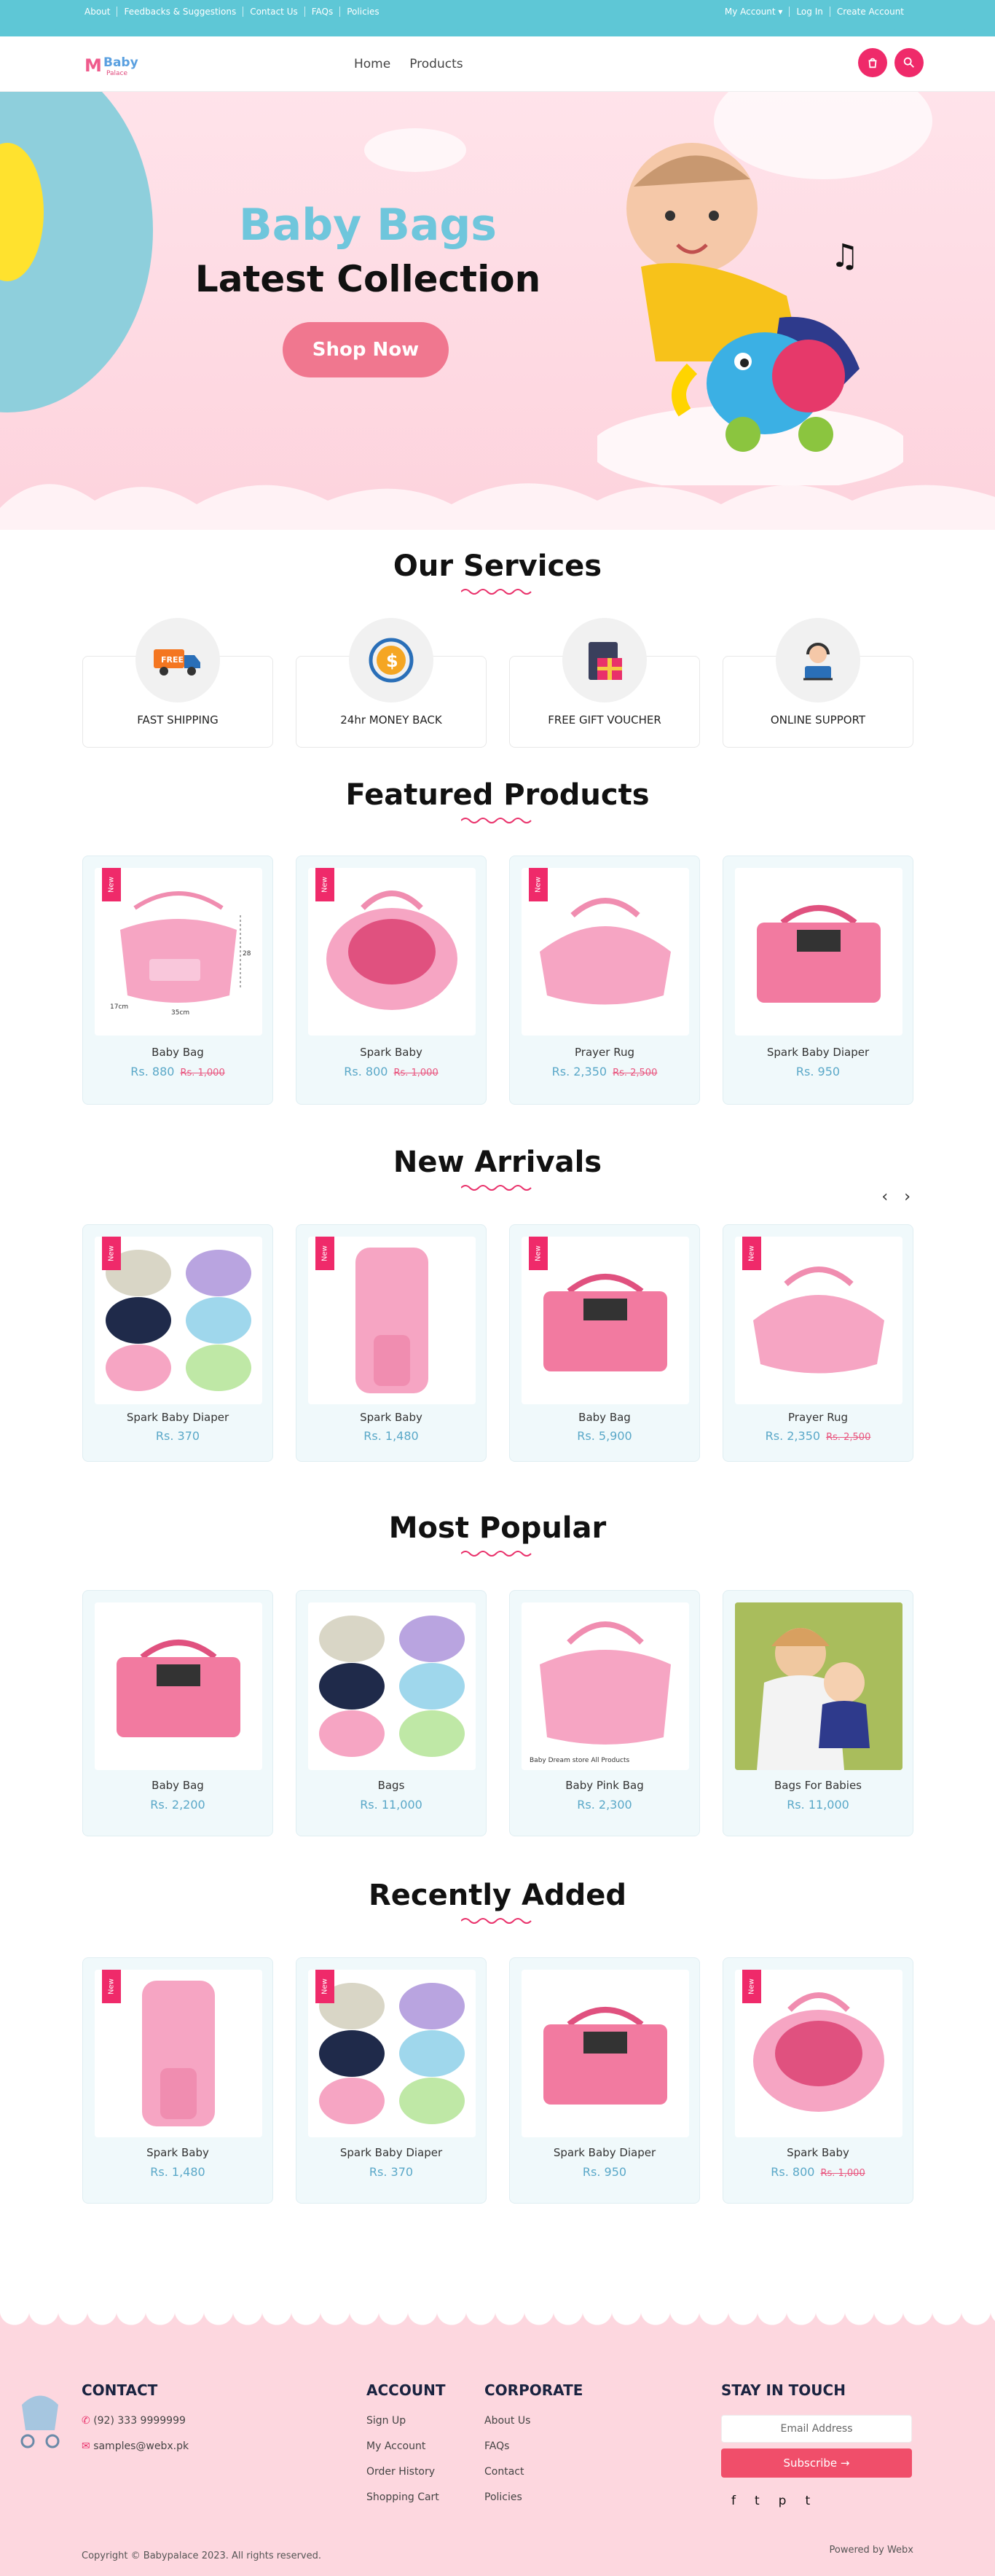 The image size is (995, 2576). I want to click on create-account-link: Create Account, so click(870, 12).